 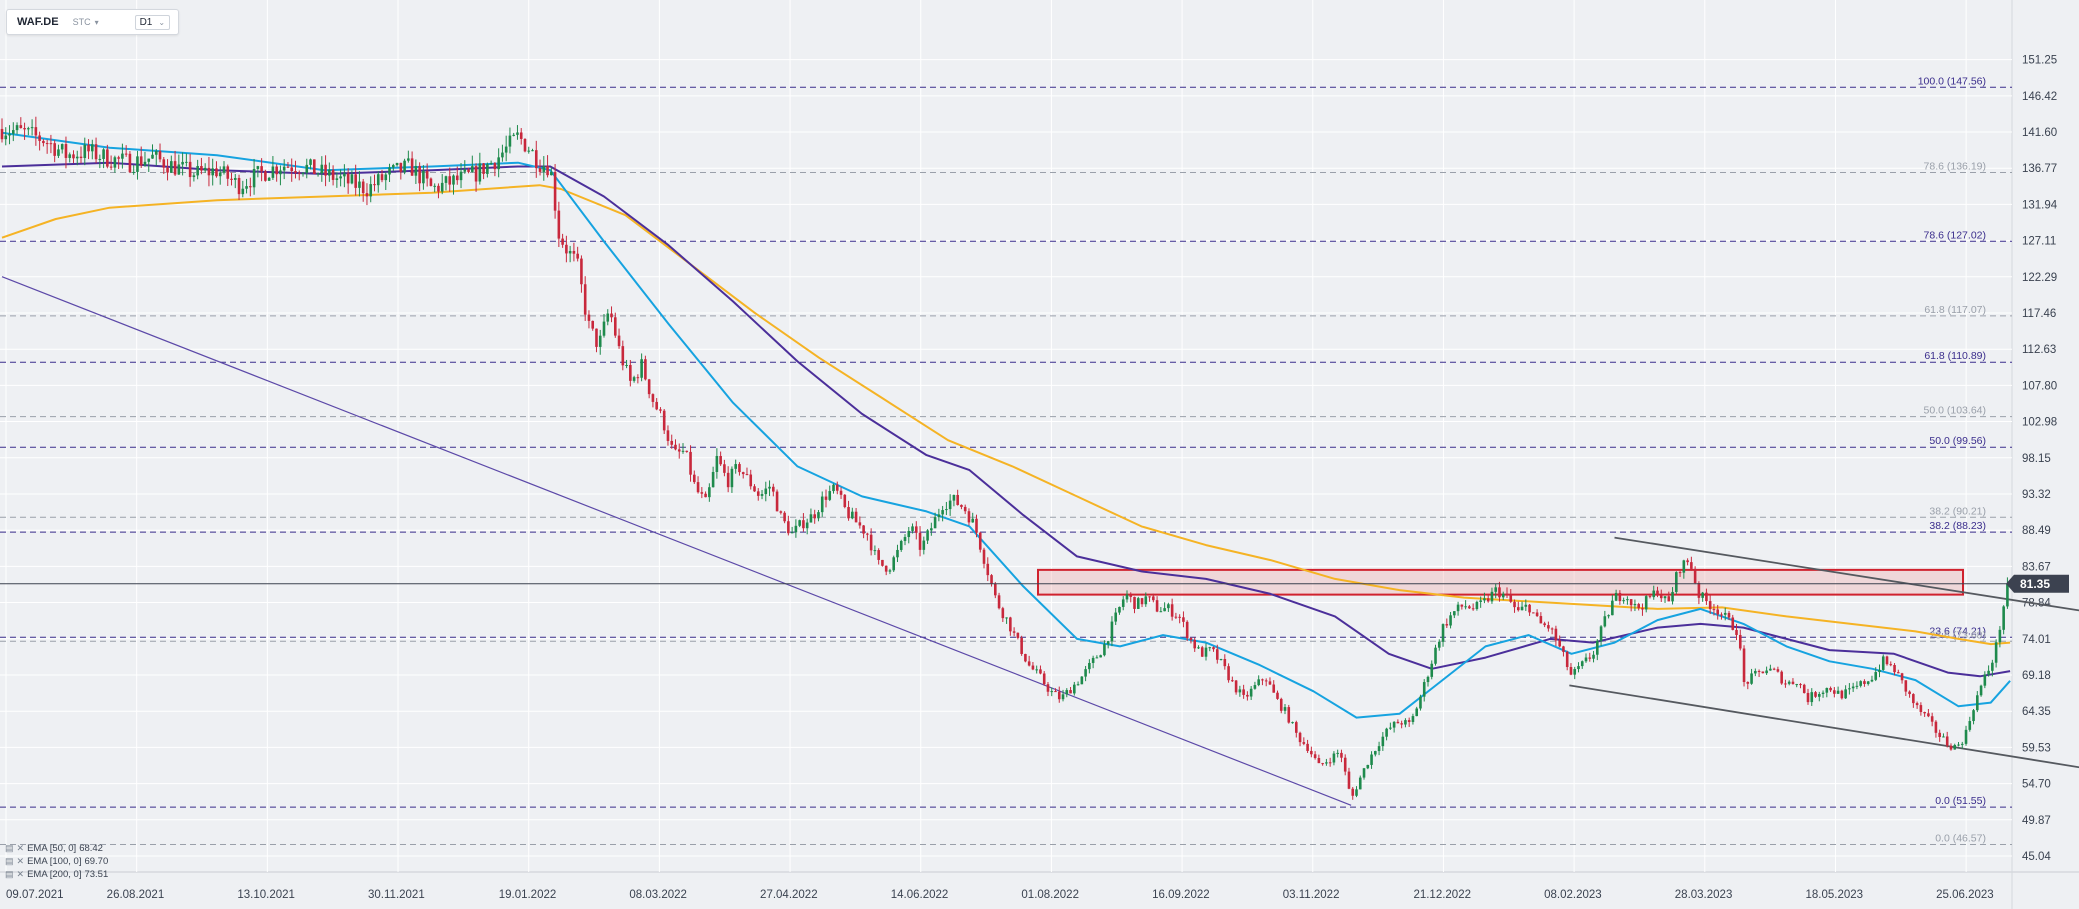 I want to click on y-tick-label: 151.25, so click(x=2039, y=61).